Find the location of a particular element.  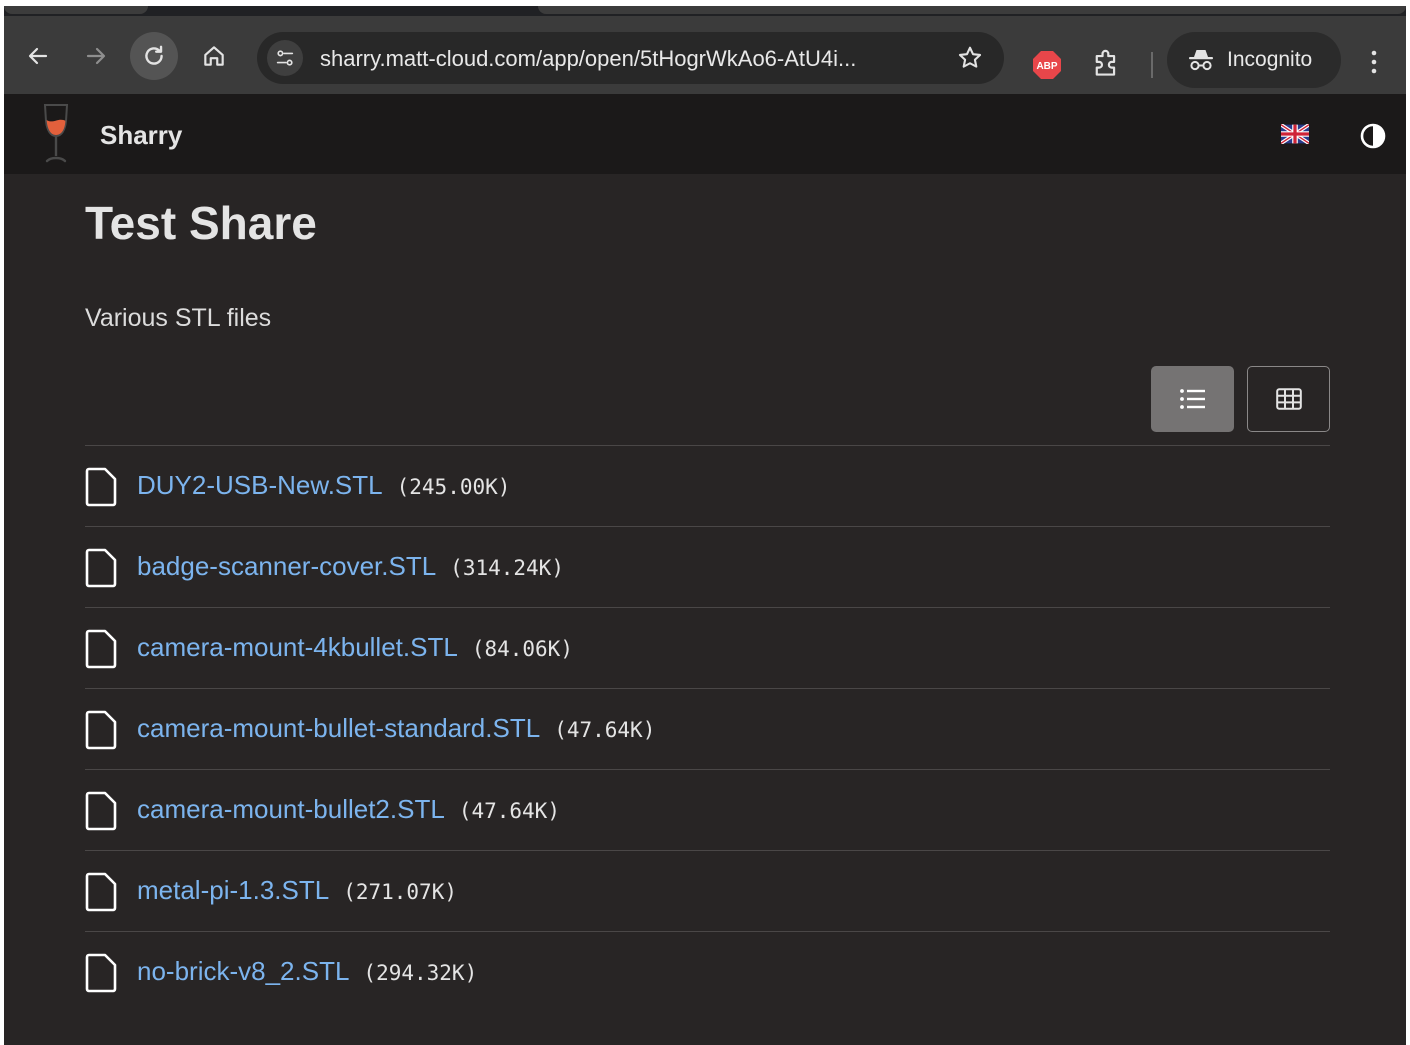

file-download-link: camera-mount-bullet2.STL (47.64K) is located at coordinates (348, 809).